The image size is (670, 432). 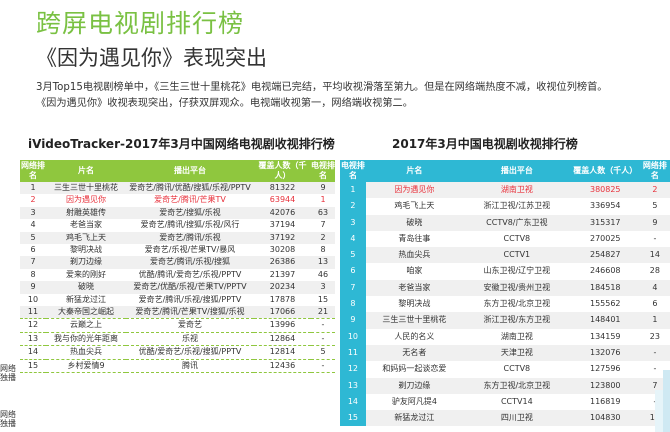 I want to click on reach-cell: 13996, so click(x=282, y=325).